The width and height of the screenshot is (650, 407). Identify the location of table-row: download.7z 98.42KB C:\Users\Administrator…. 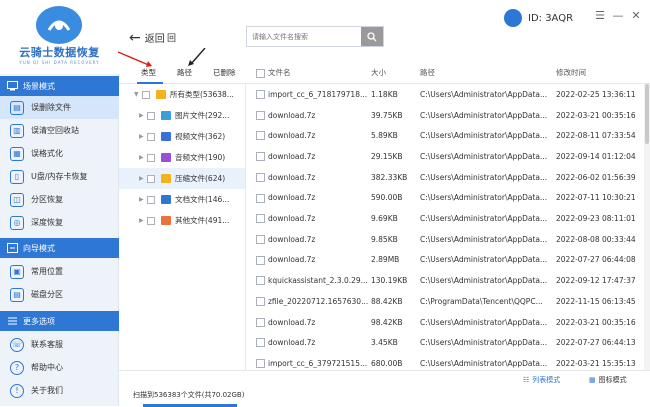
(445, 322).